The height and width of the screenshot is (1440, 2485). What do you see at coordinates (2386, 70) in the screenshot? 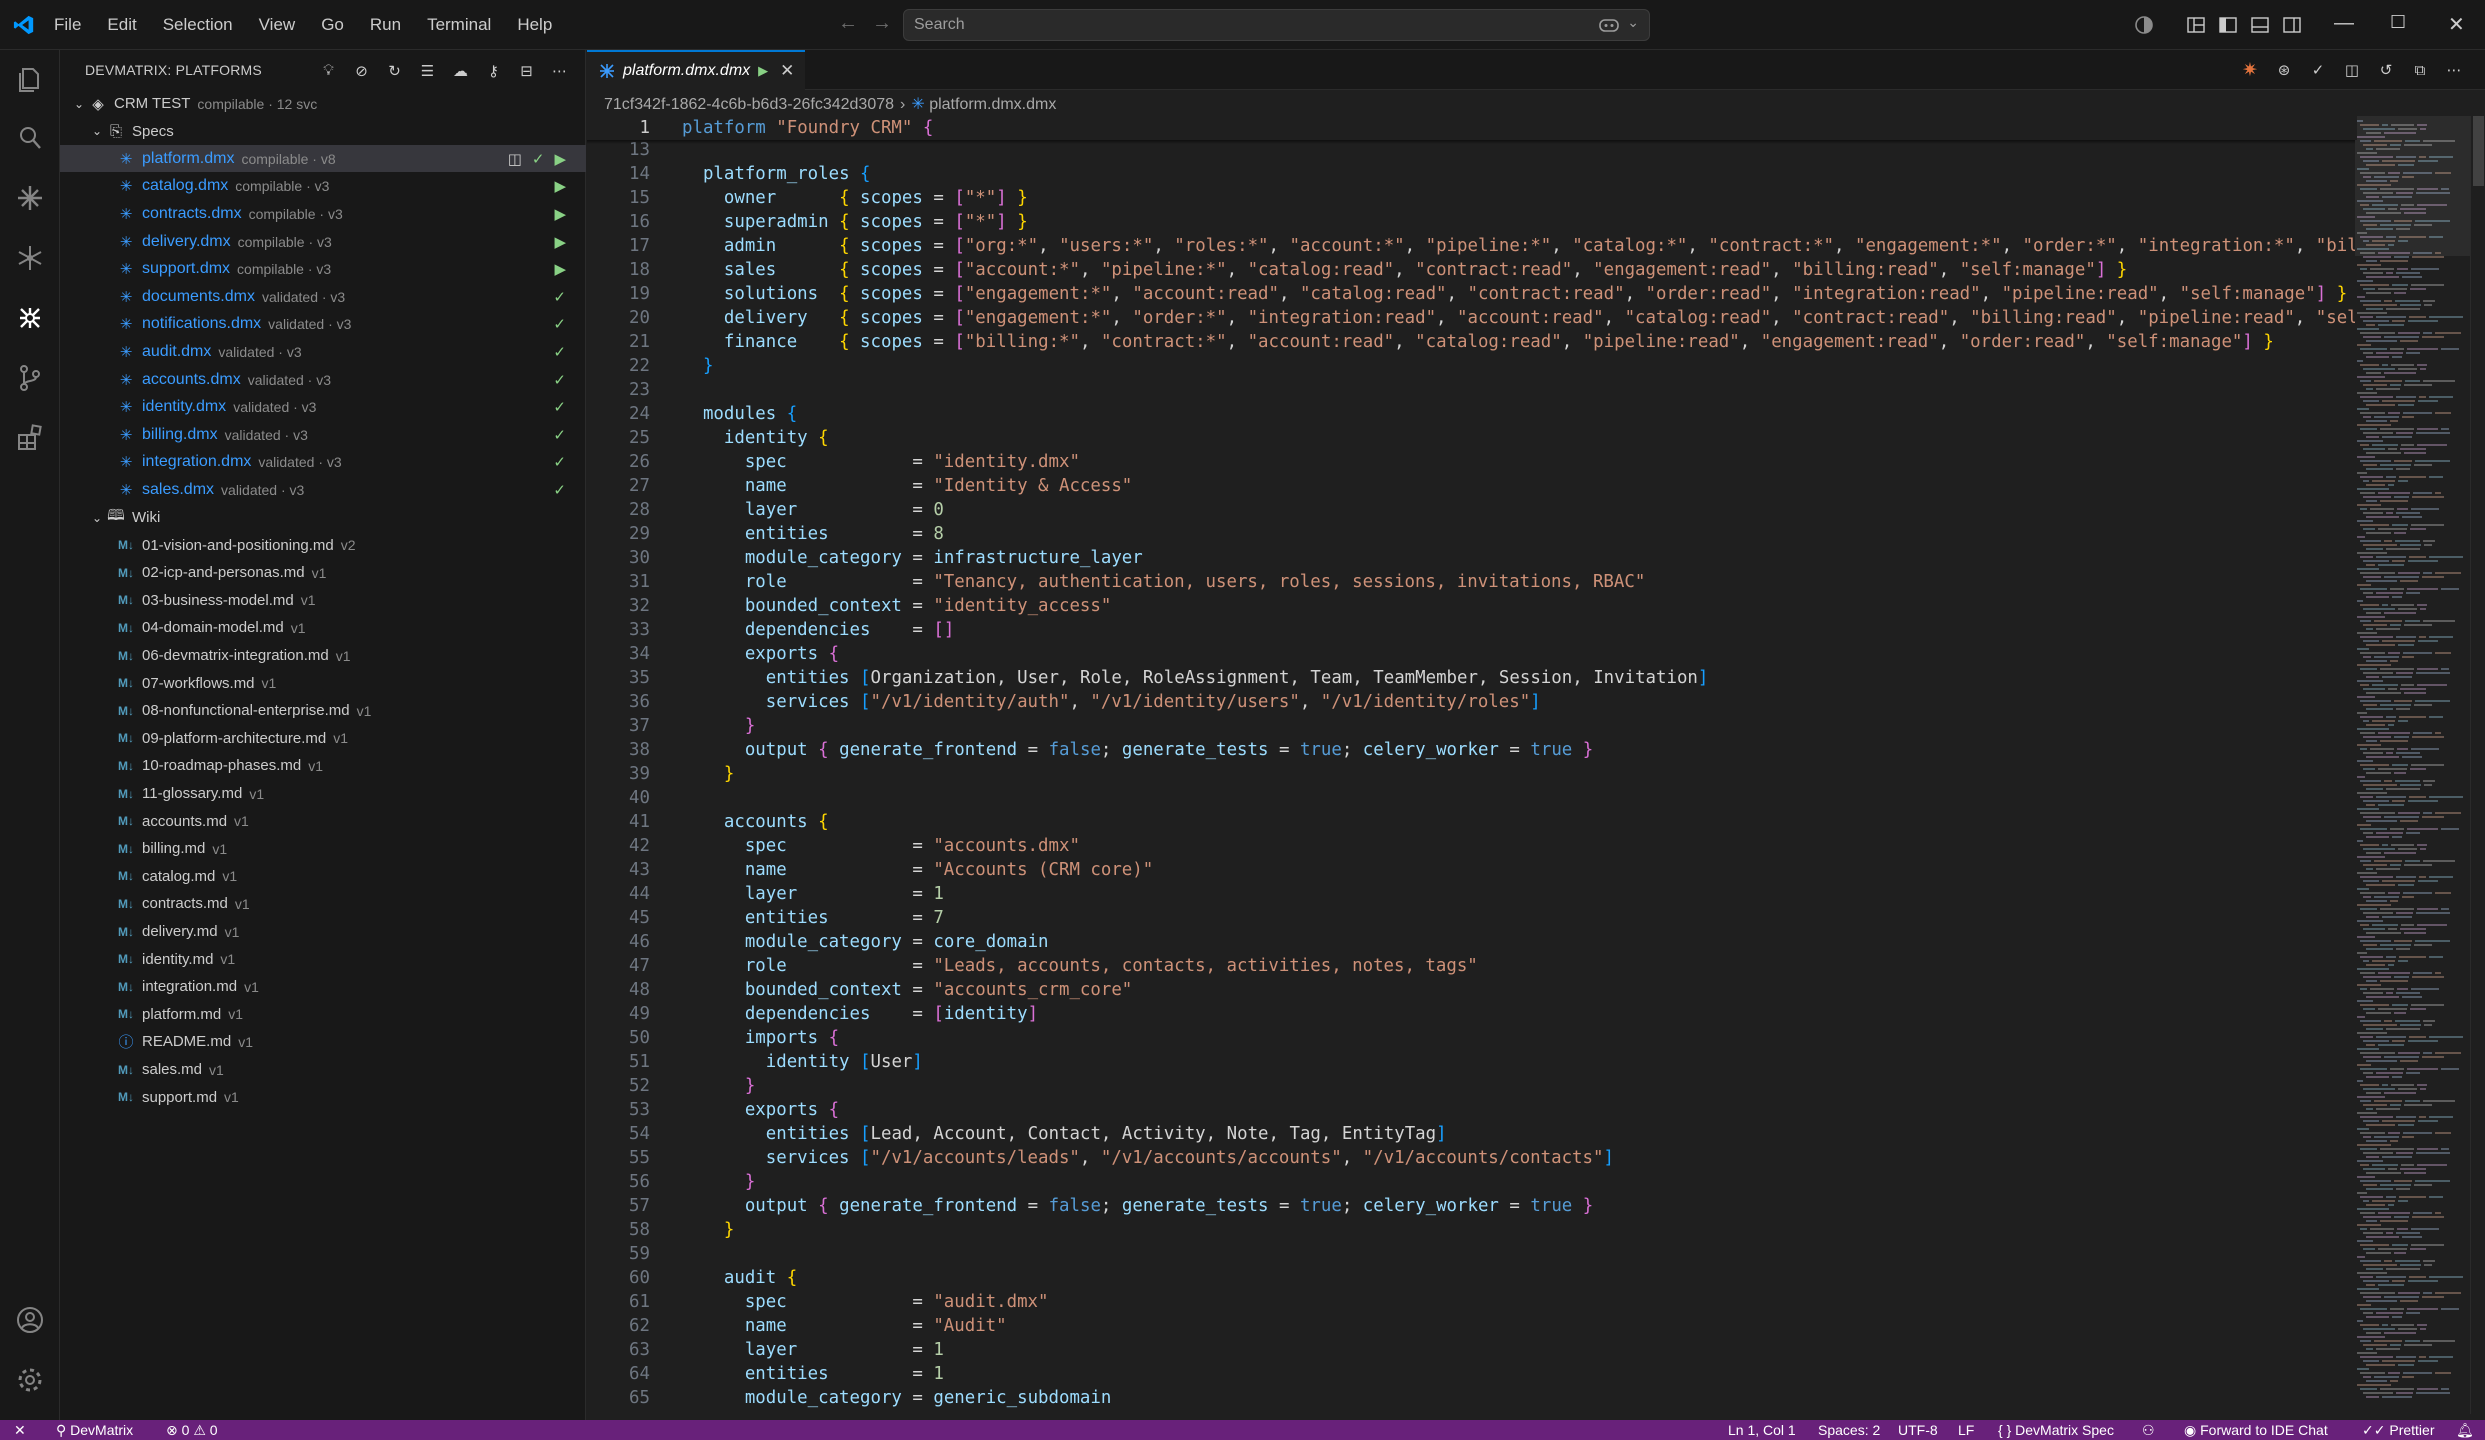
I see `history-icon: ↺` at bounding box center [2386, 70].